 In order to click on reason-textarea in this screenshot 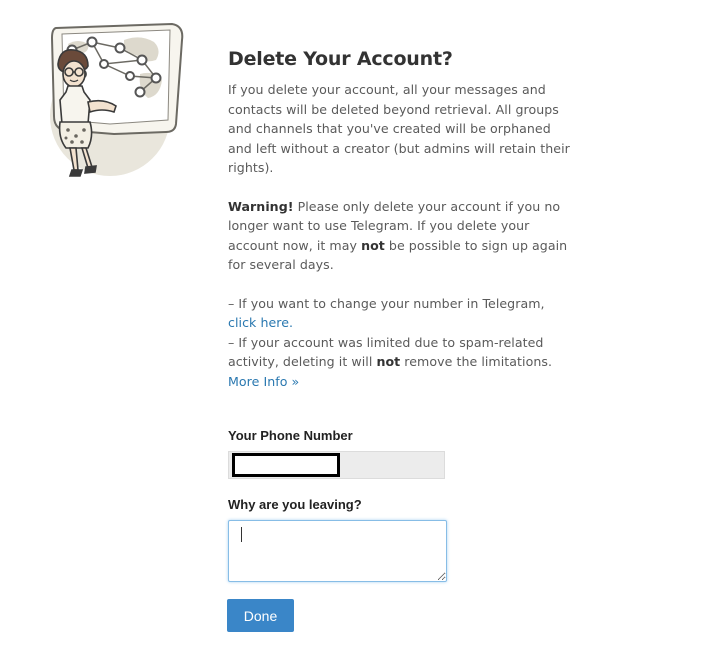, I will do `click(337, 551)`.